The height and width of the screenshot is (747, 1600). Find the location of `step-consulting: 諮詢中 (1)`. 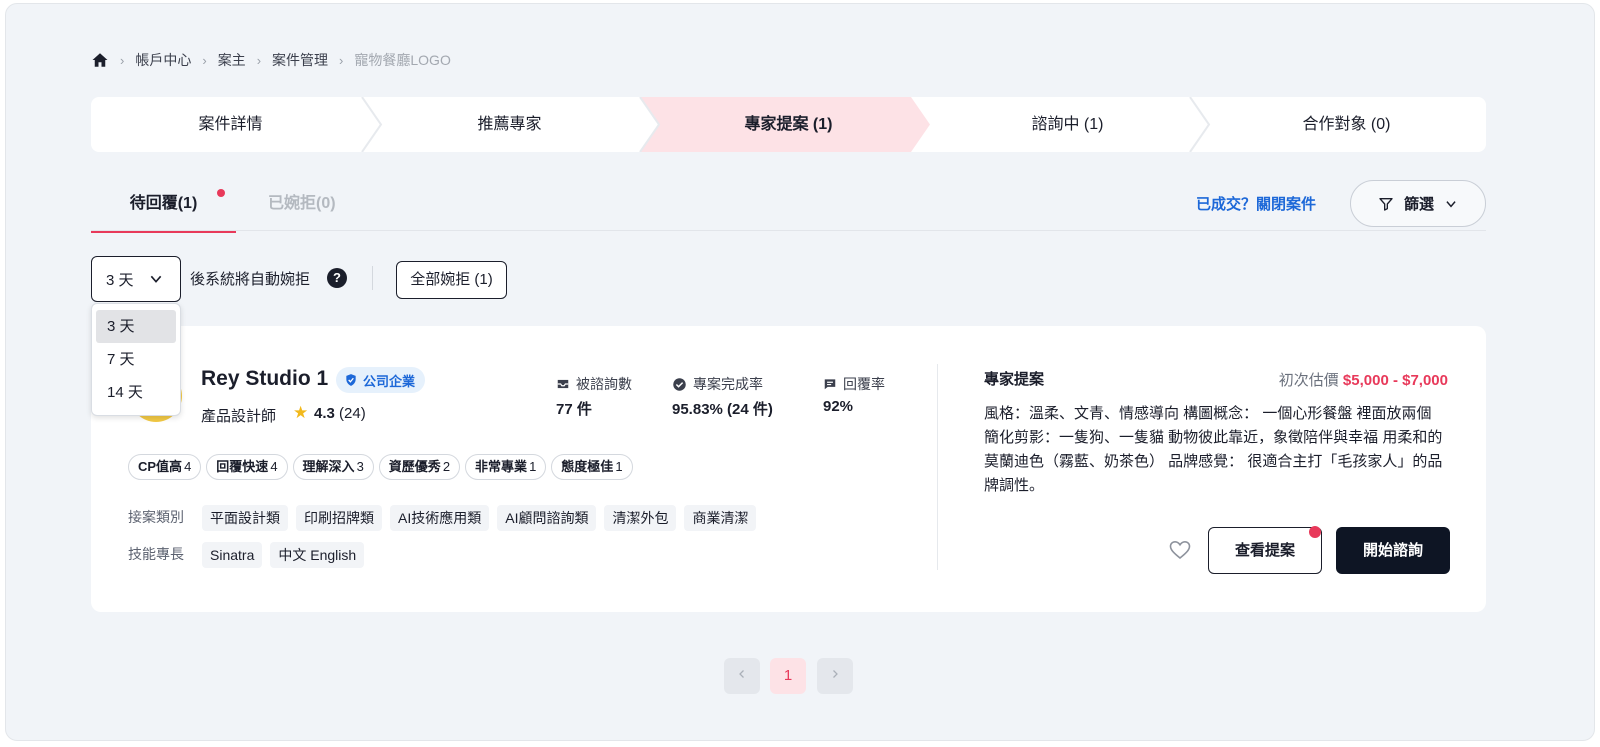

step-consulting: 諮詢中 (1) is located at coordinates (1067, 124).